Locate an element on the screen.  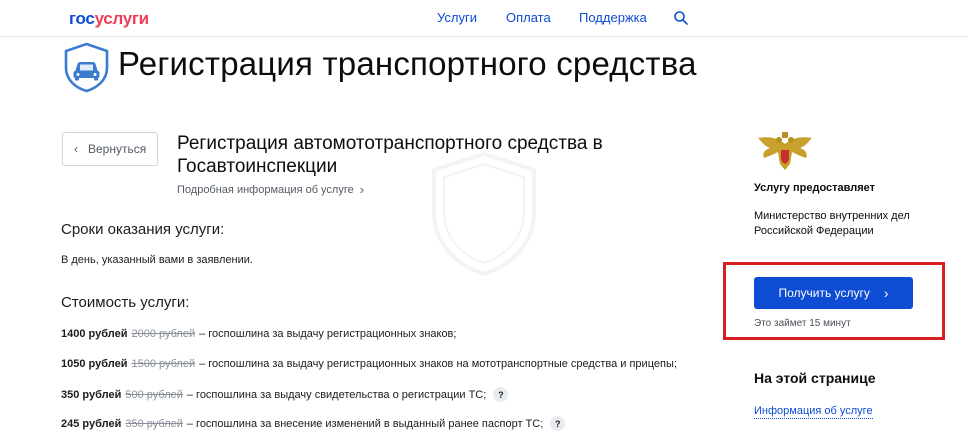
on-page-link-service-info: Информация об услуге is located at coordinates (813, 411).